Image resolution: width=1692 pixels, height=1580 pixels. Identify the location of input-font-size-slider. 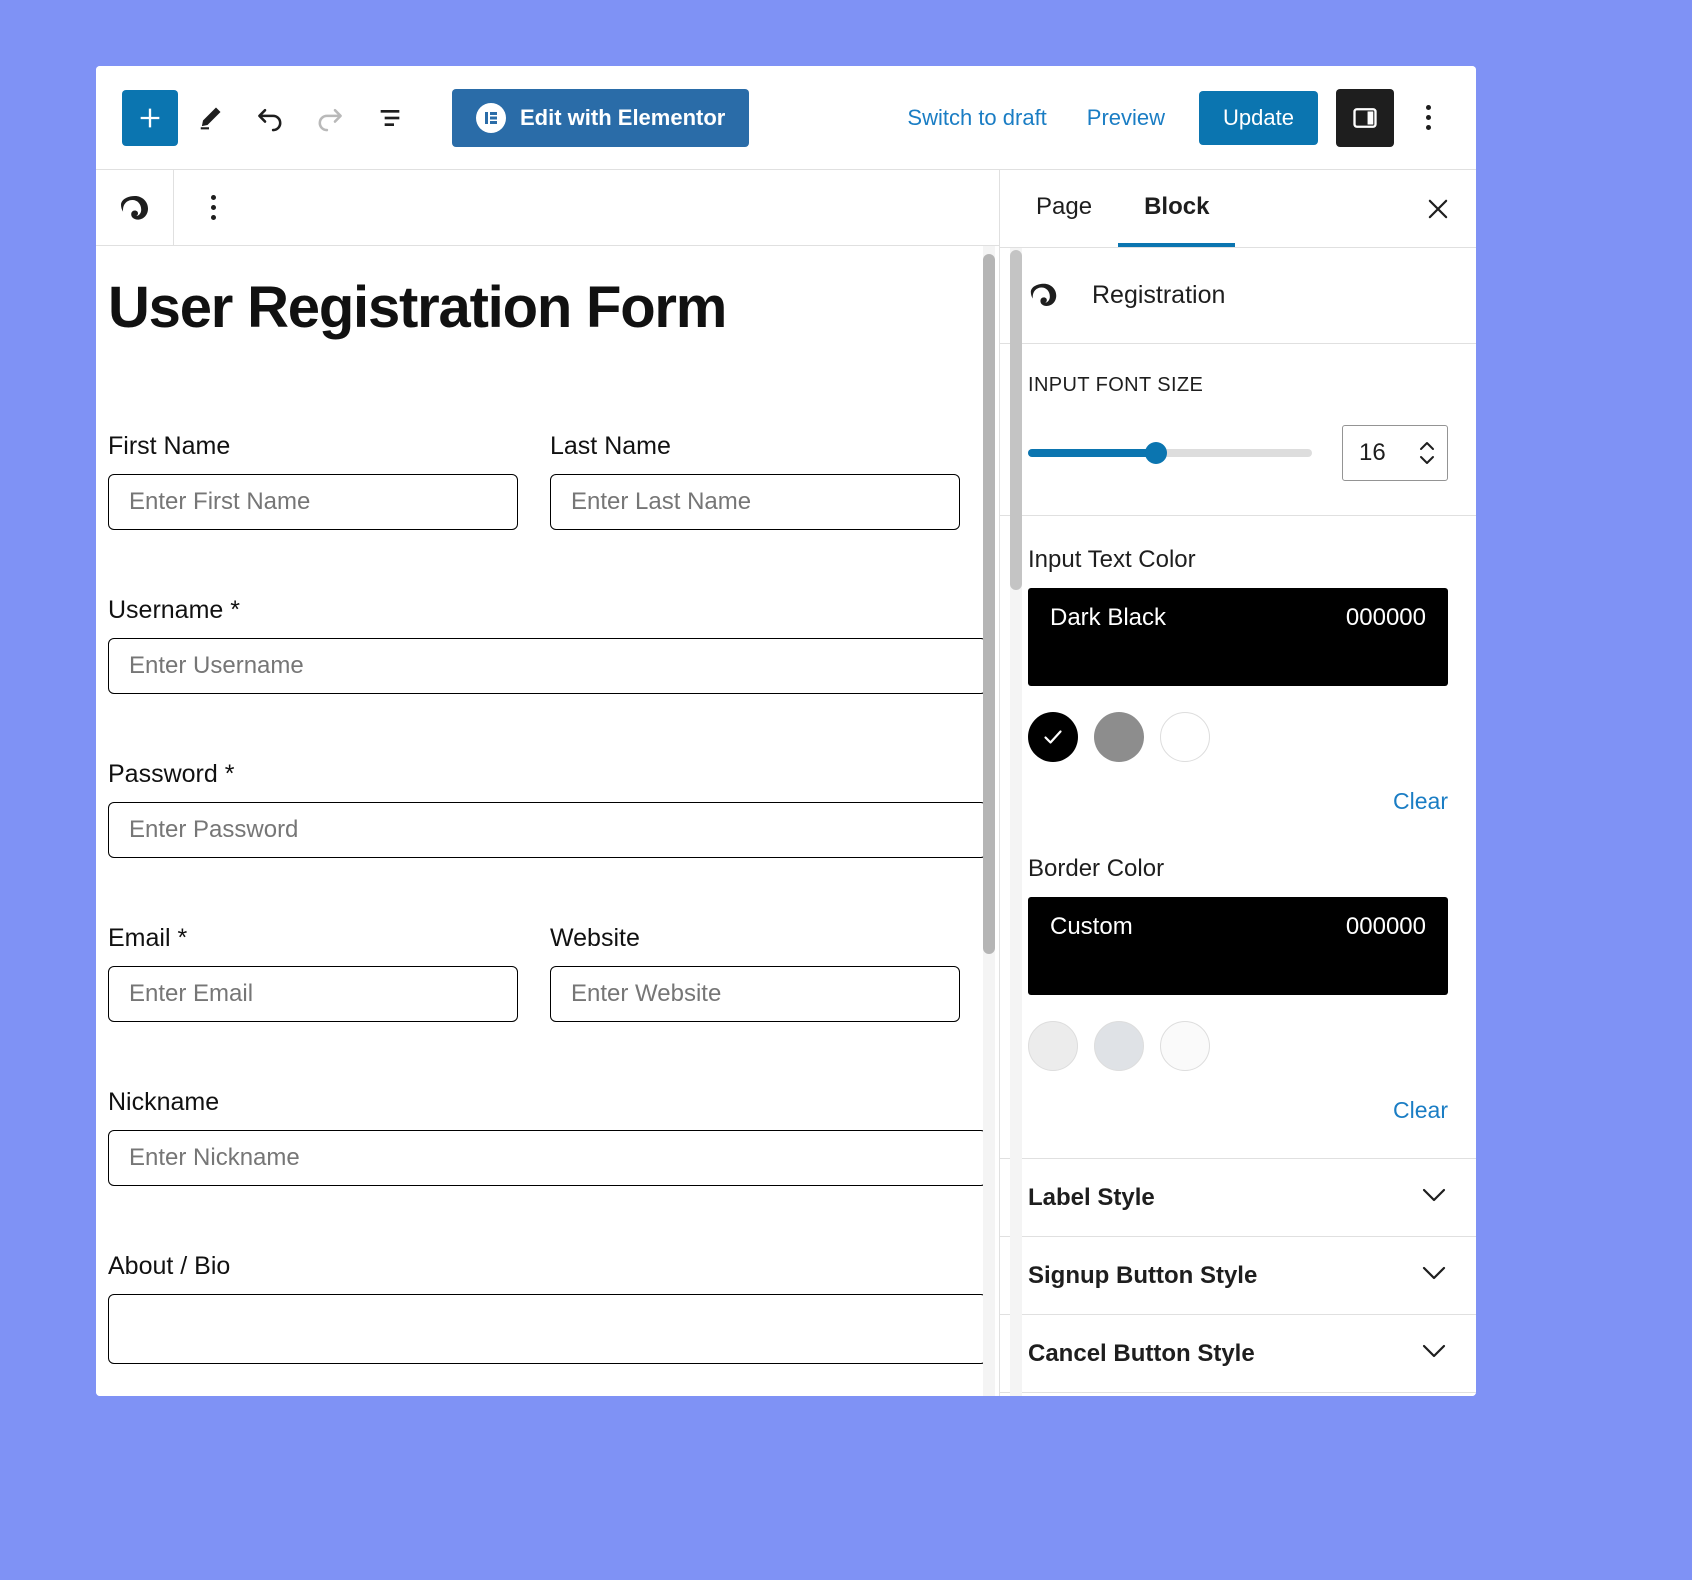
(1170, 453).